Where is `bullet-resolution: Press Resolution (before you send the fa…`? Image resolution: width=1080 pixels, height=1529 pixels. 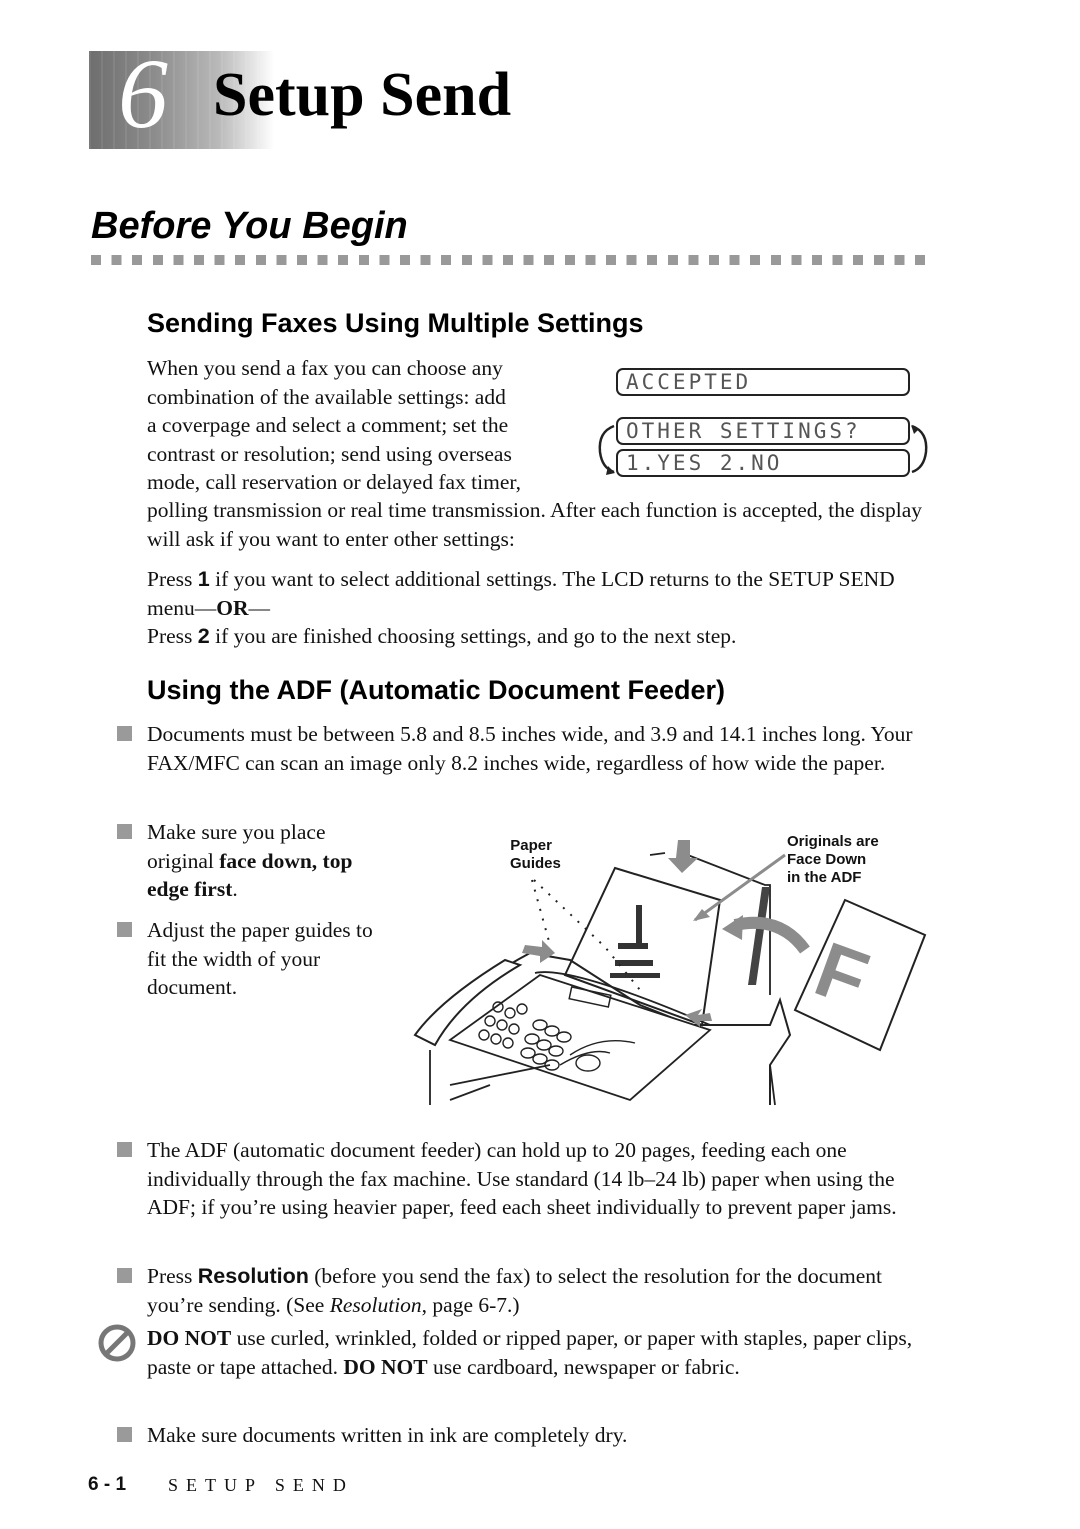
bullet-resolution: Press Resolution (before you send the fa… is located at coordinates (542, 1290).